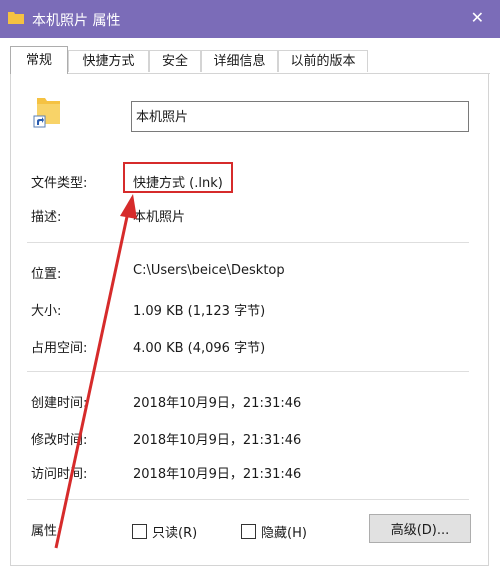  I want to click on tab-security: 安全, so click(175, 61).